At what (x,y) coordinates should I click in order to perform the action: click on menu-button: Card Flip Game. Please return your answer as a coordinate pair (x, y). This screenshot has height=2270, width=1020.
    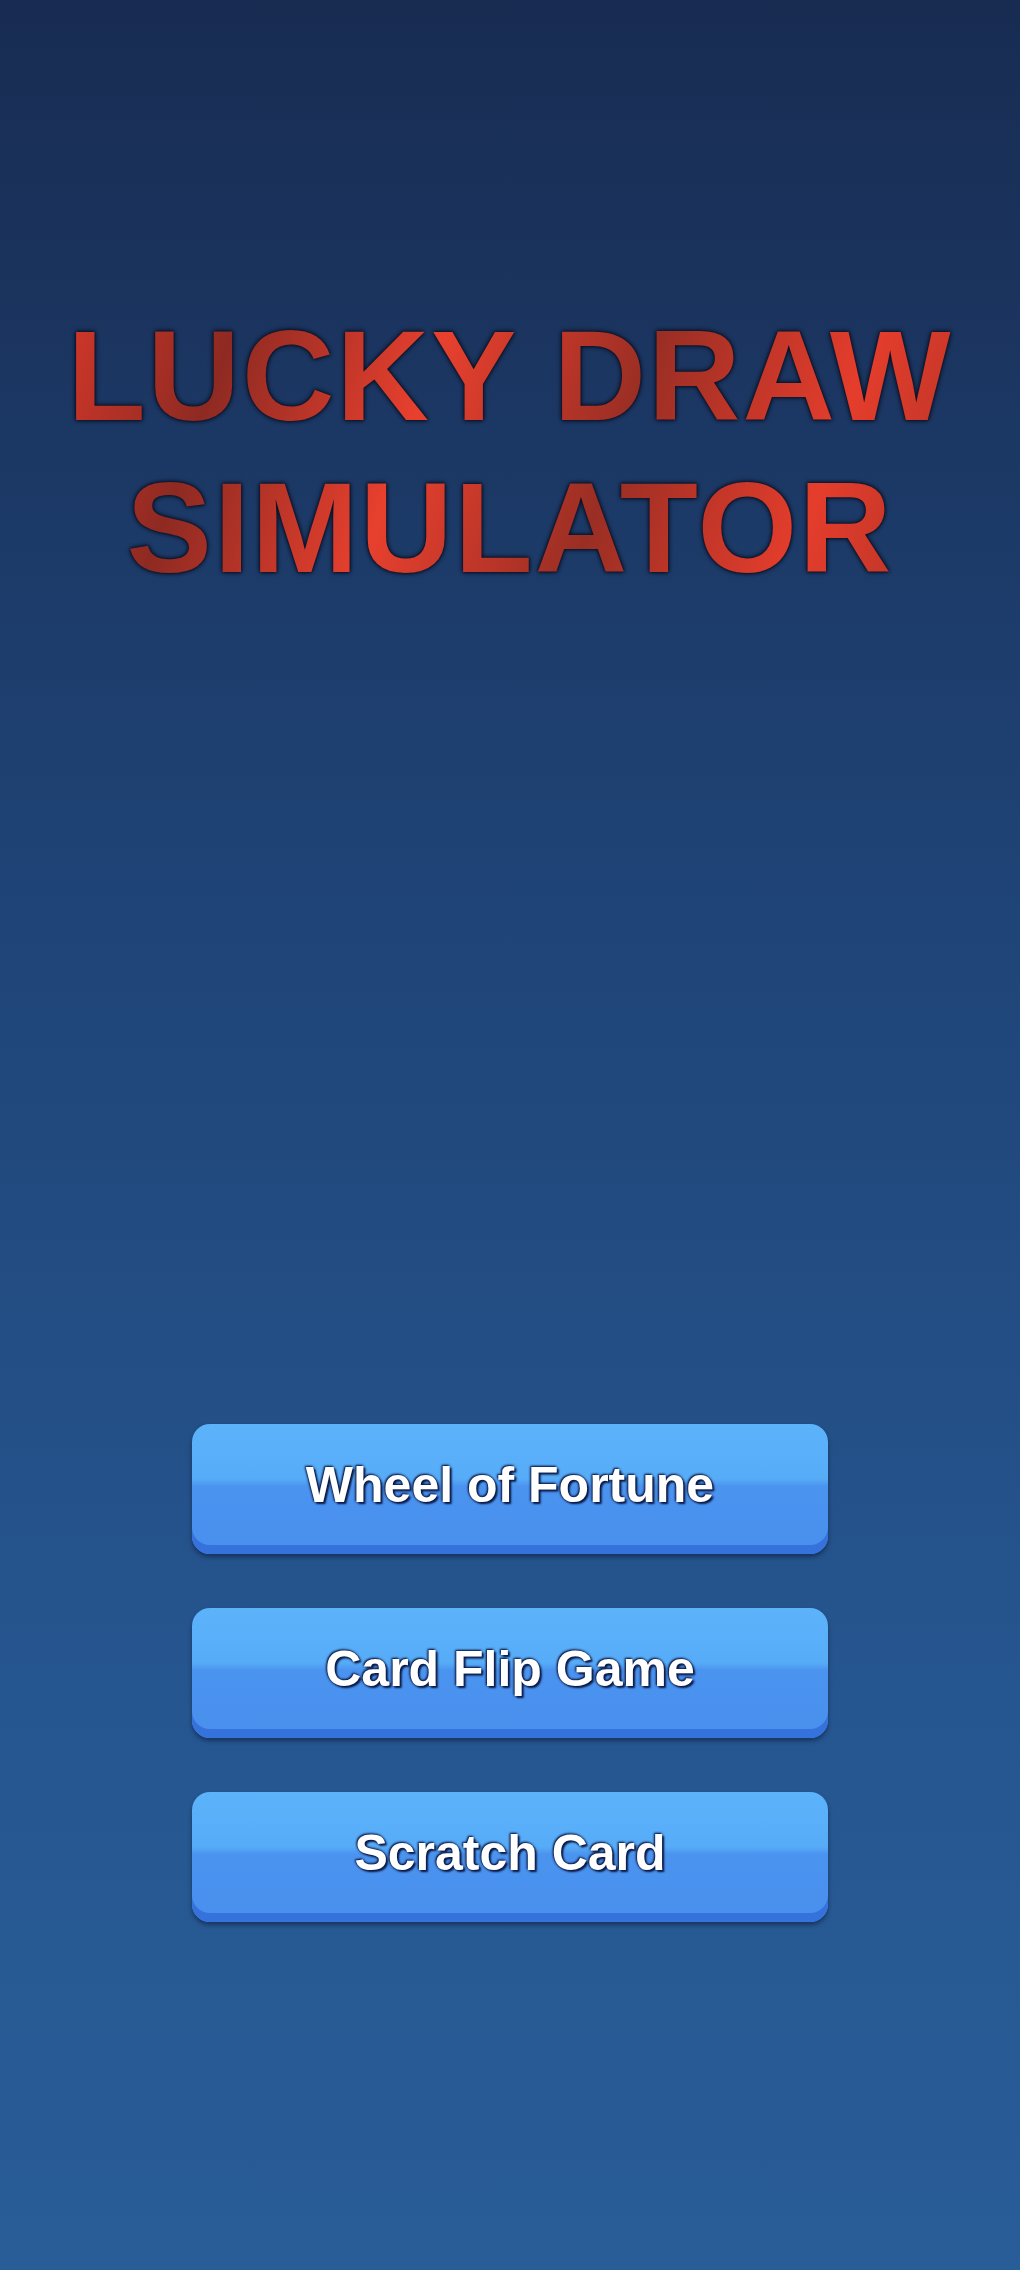
    Looking at the image, I should click on (510, 1673).